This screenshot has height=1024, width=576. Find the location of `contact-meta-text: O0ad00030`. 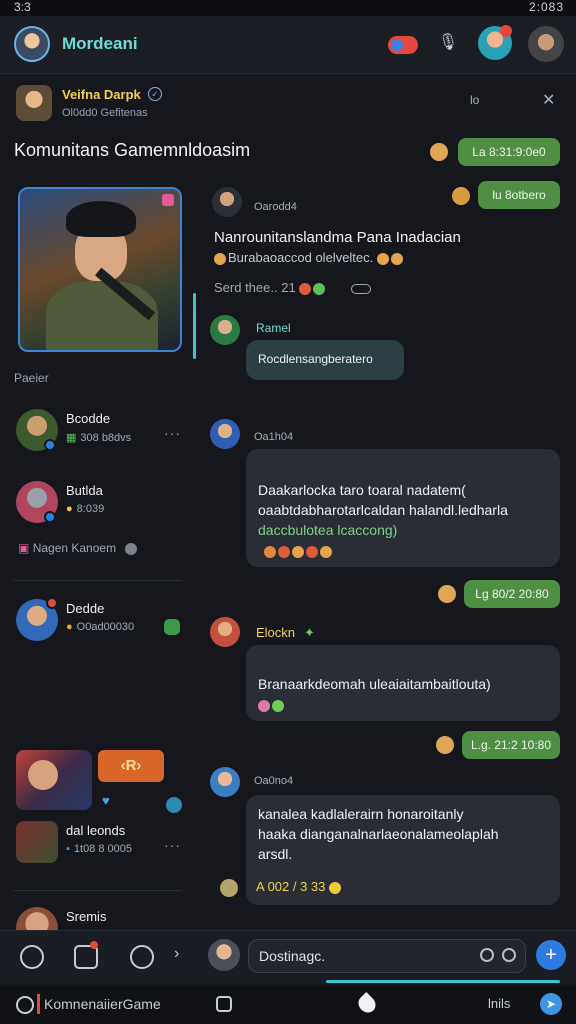

contact-meta-text: O0ad00030 is located at coordinates (105, 627).